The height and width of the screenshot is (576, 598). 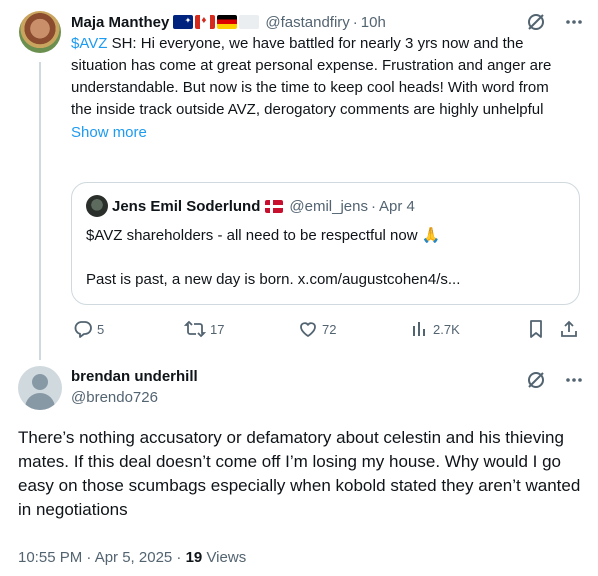 What do you see at coordinates (205, 22) in the screenshot?
I see `canada-flag-icon` at bounding box center [205, 22].